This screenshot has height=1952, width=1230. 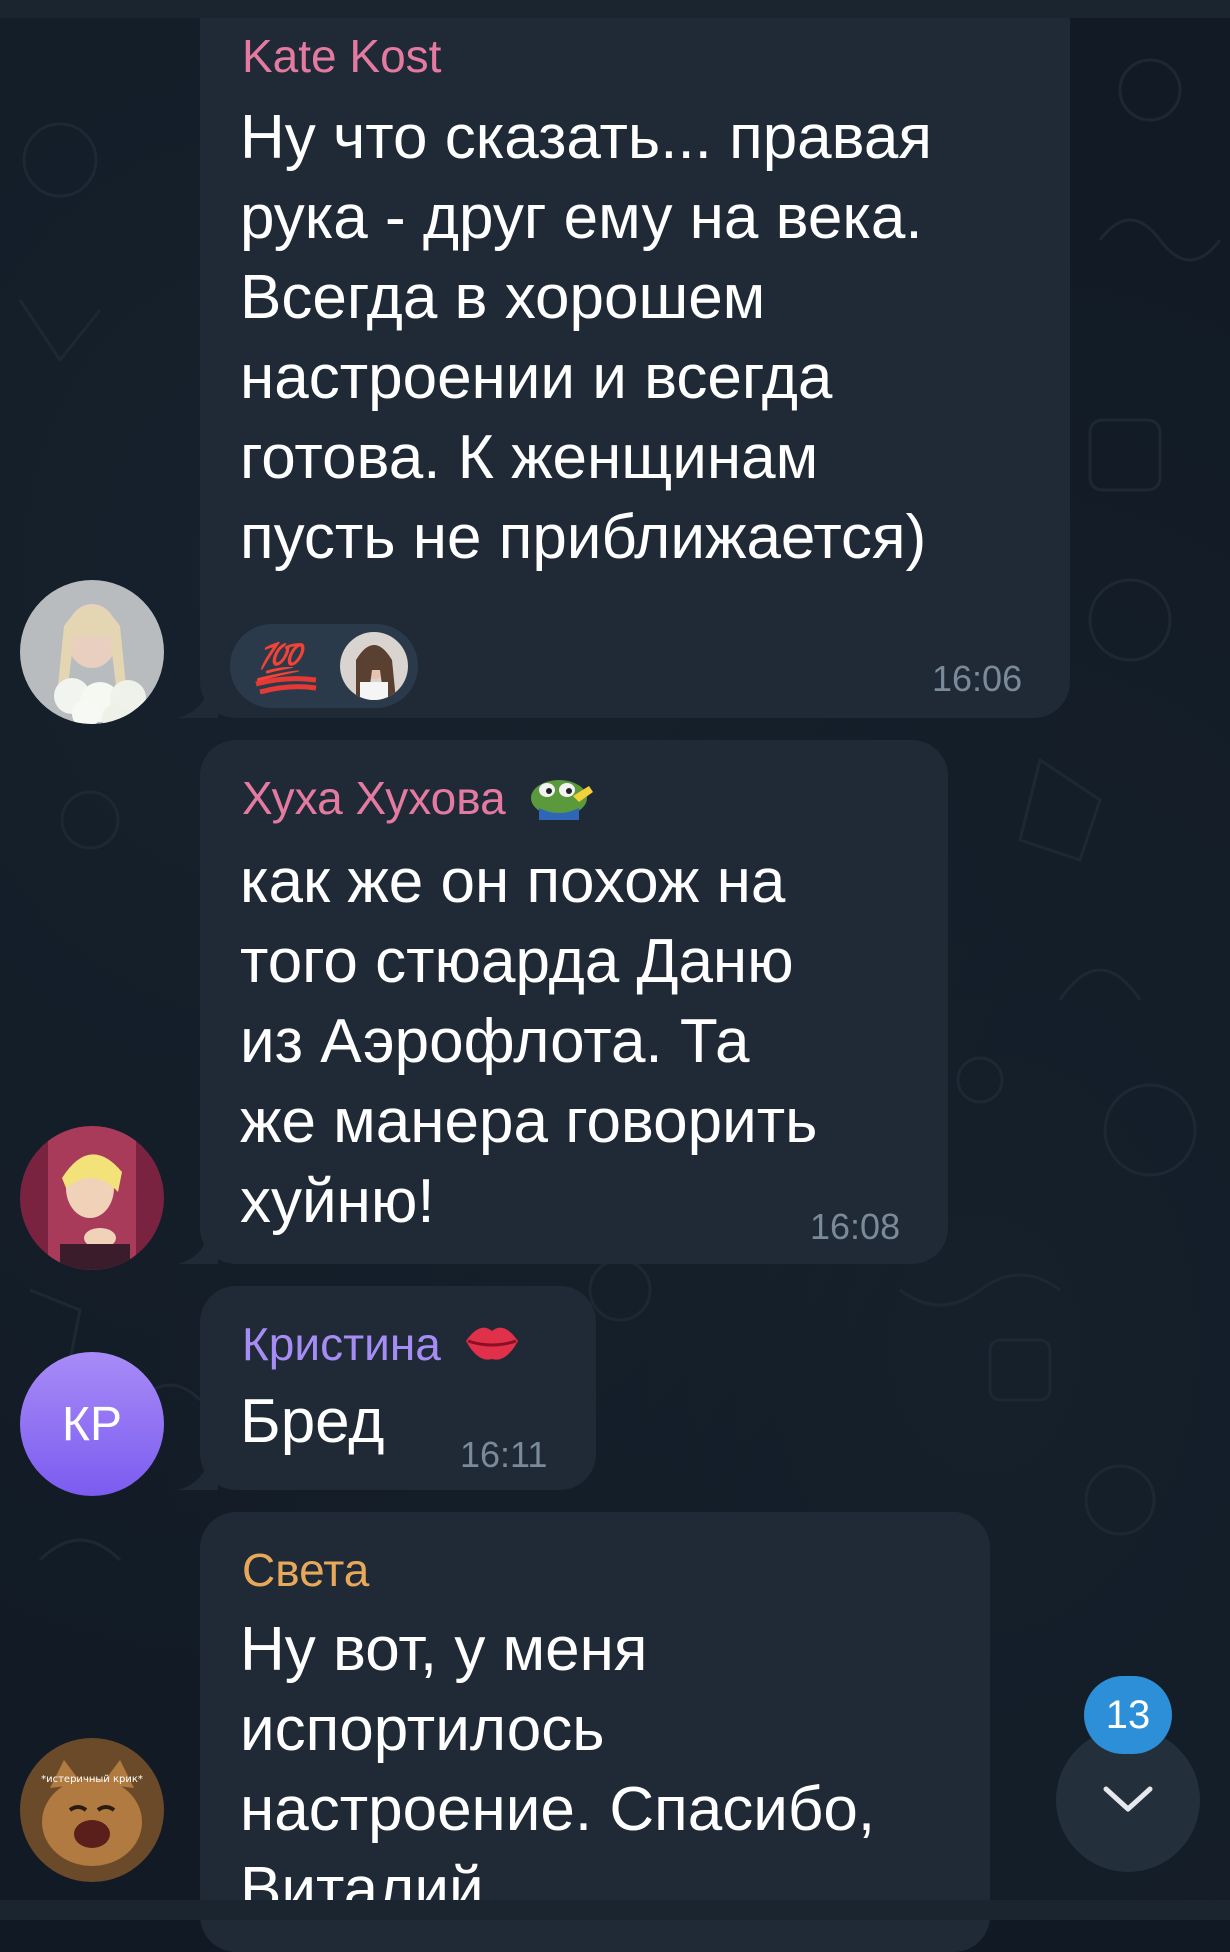 I want to click on reactor-avatar, so click(x=374, y=666).